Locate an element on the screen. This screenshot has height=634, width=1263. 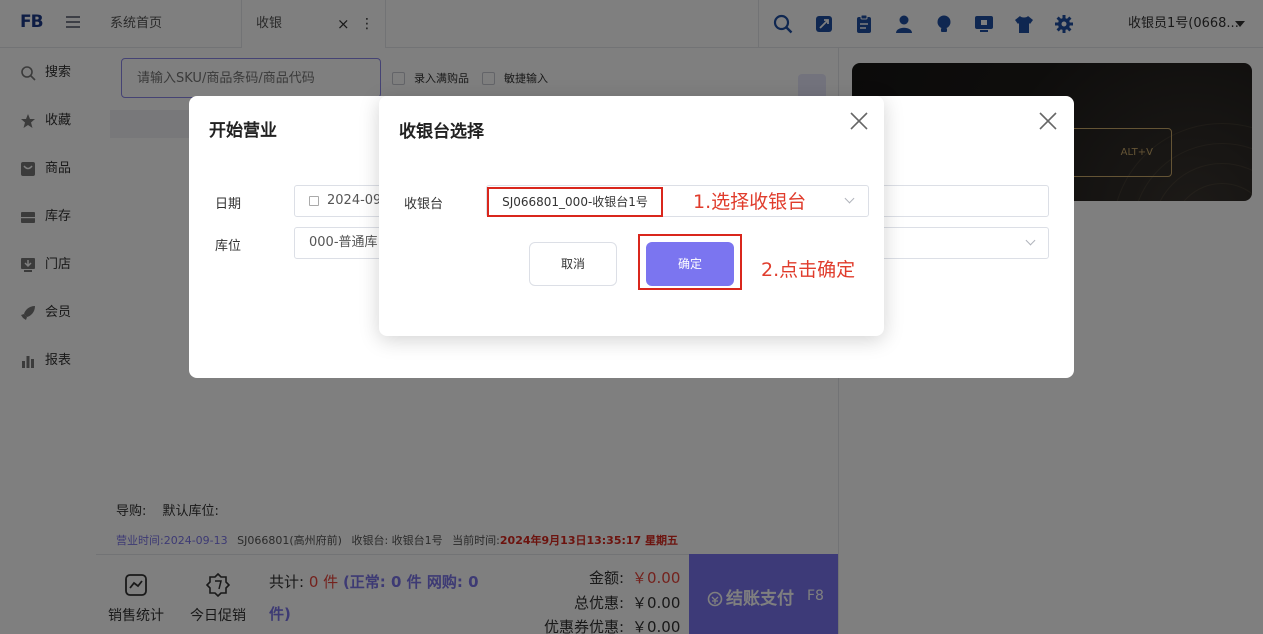
dialog-title: 收银台选择 is located at coordinates (441, 132).